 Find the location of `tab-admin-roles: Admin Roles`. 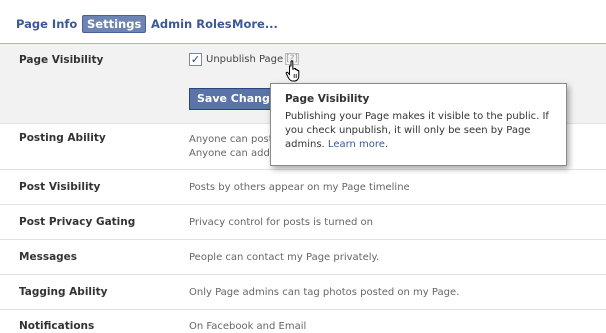

tab-admin-roles: Admin Roles is located at coordinates (191, 24).